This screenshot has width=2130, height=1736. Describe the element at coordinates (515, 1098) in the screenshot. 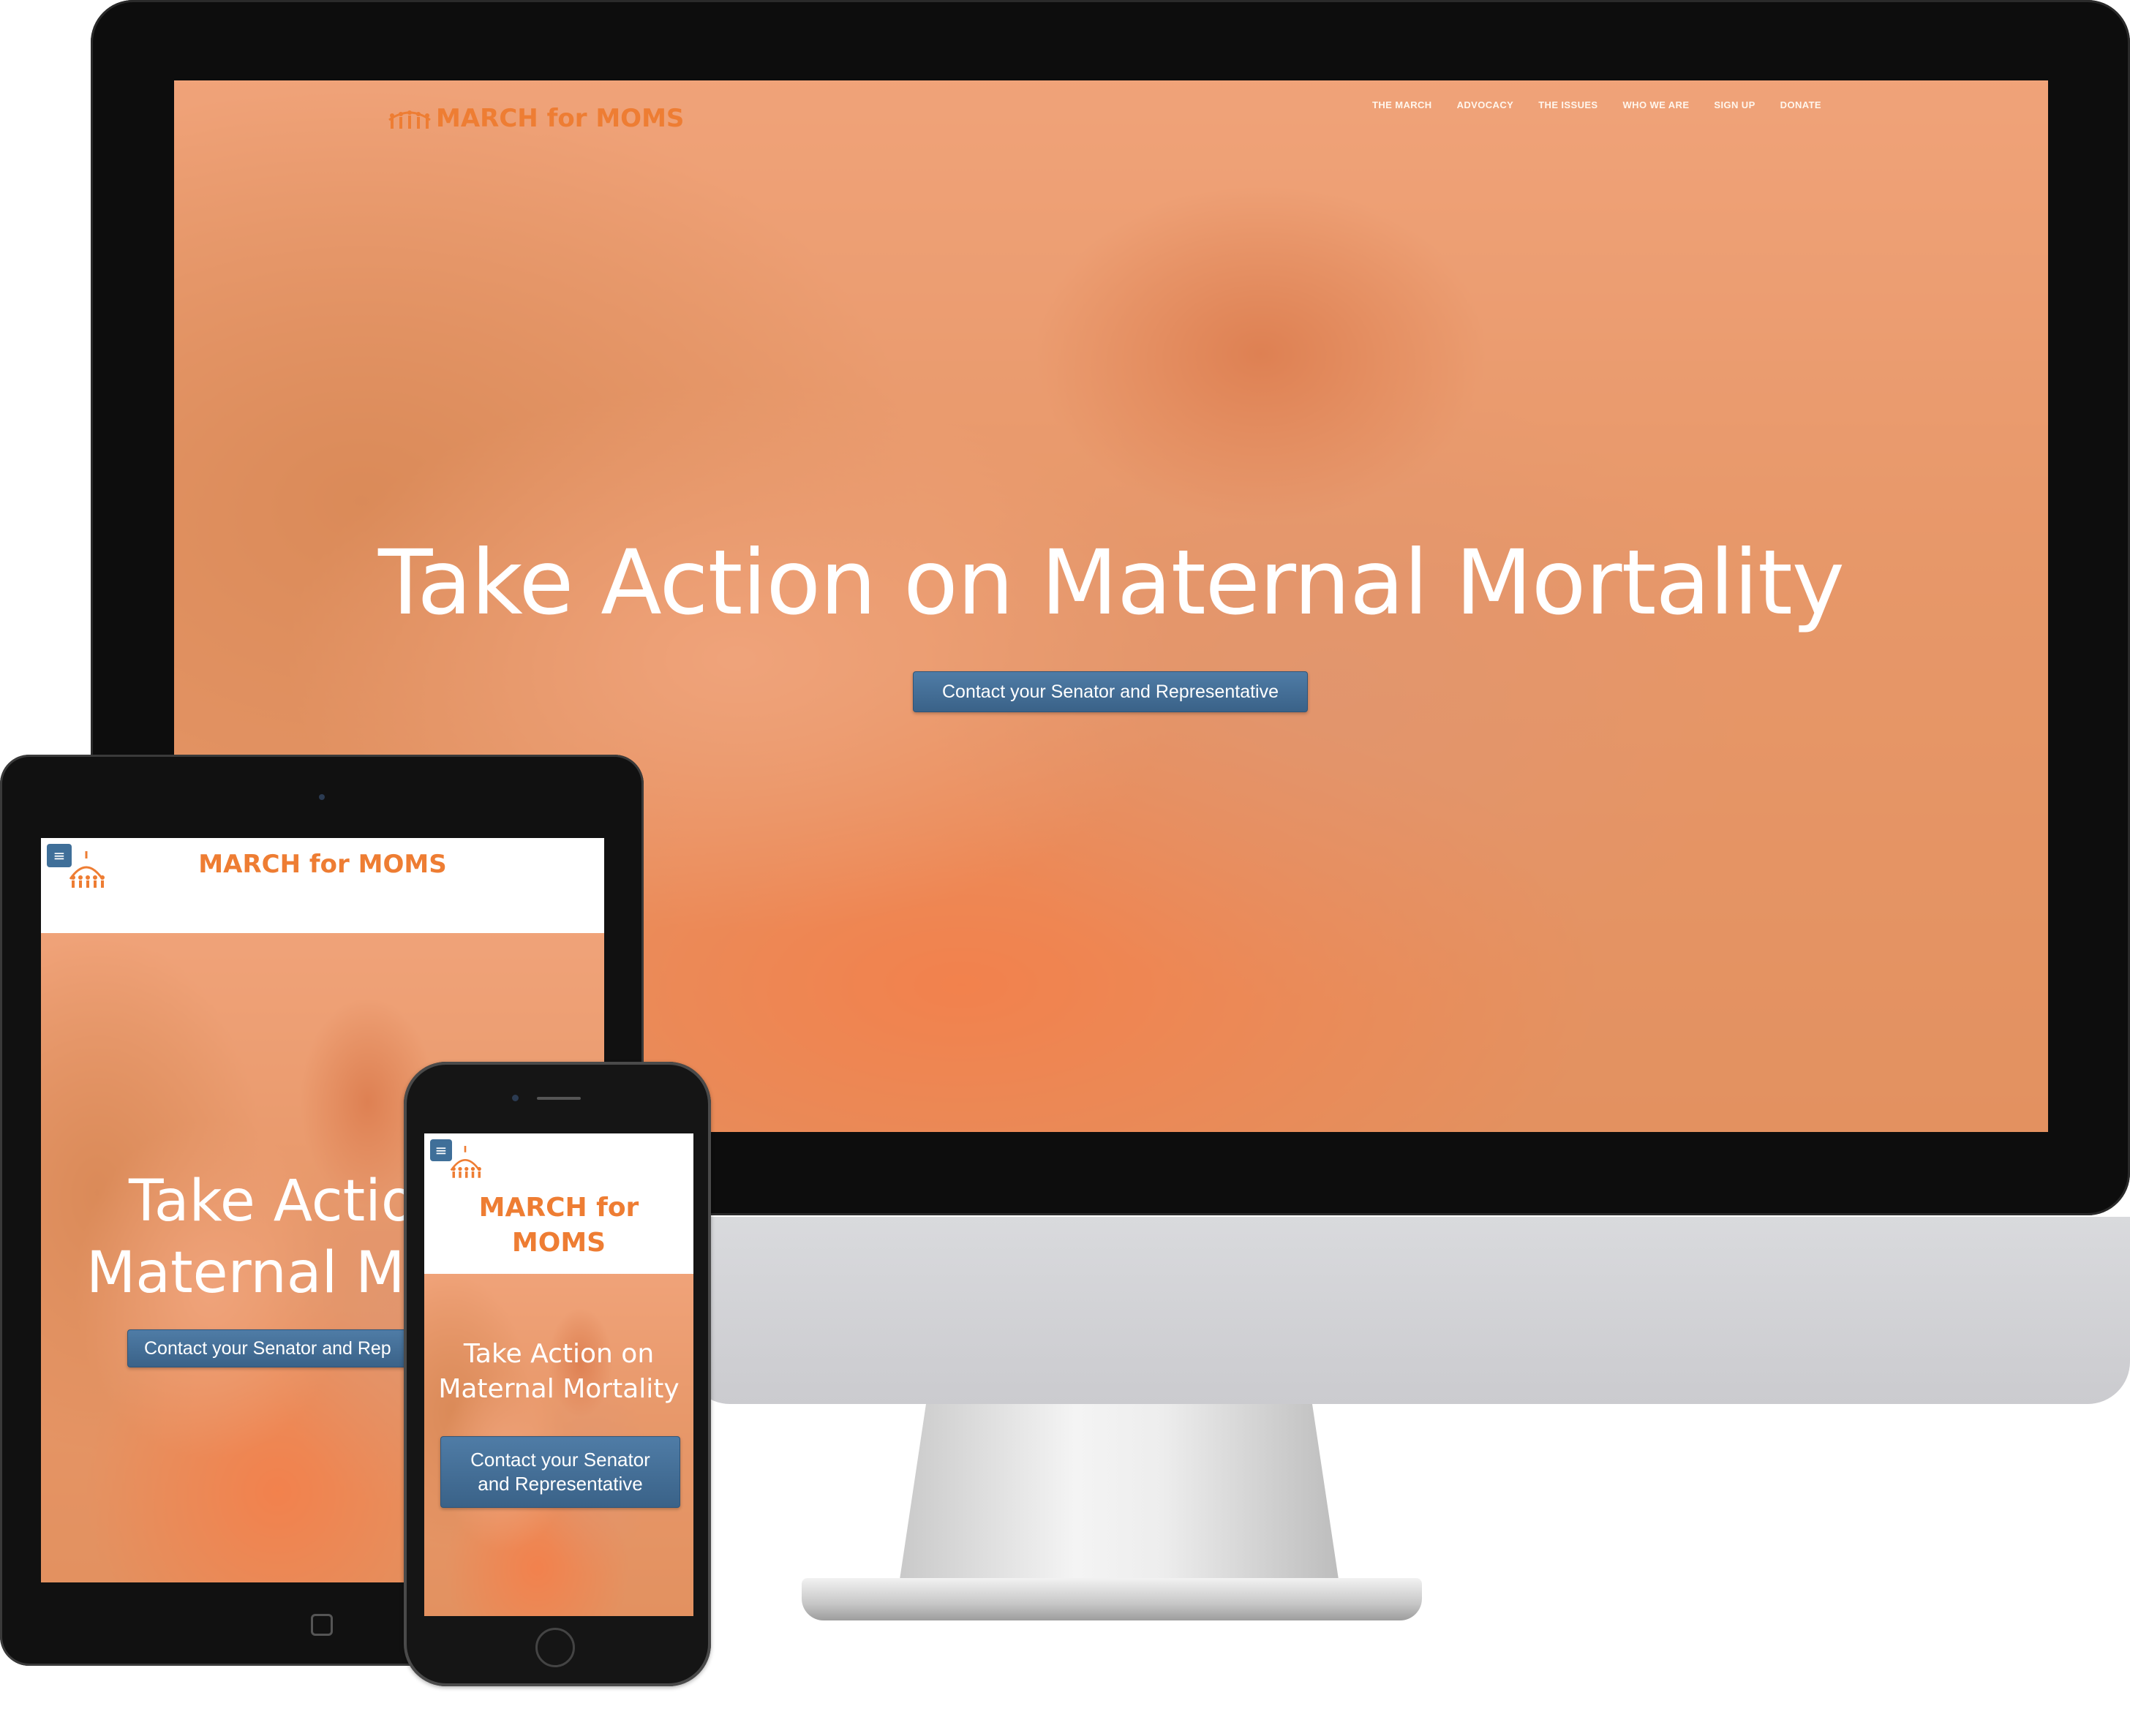

I see `phone-camera` at that location.